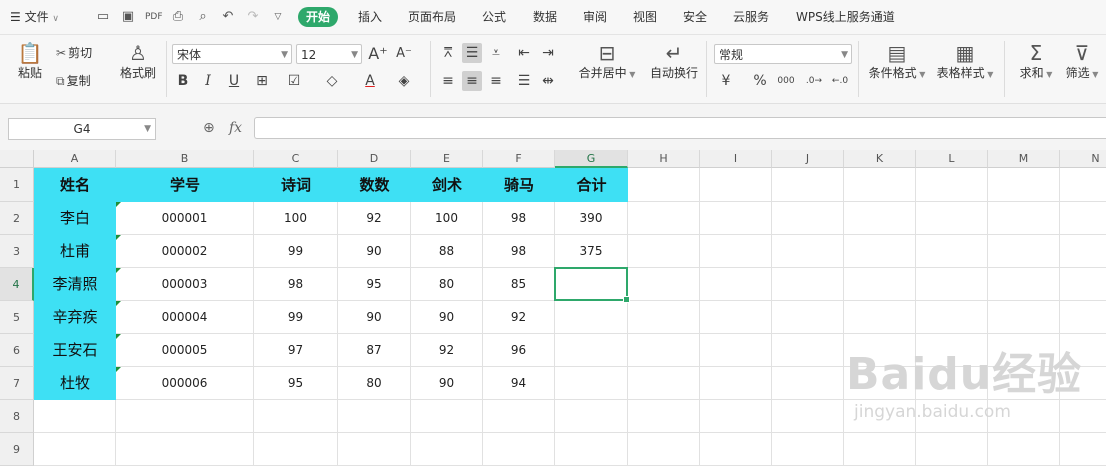 The width and height of the screenshot is (1106, 472). Describe the element at coordinates (185, 185) in the screenshot. I see `header-cell: 学号` at that location.